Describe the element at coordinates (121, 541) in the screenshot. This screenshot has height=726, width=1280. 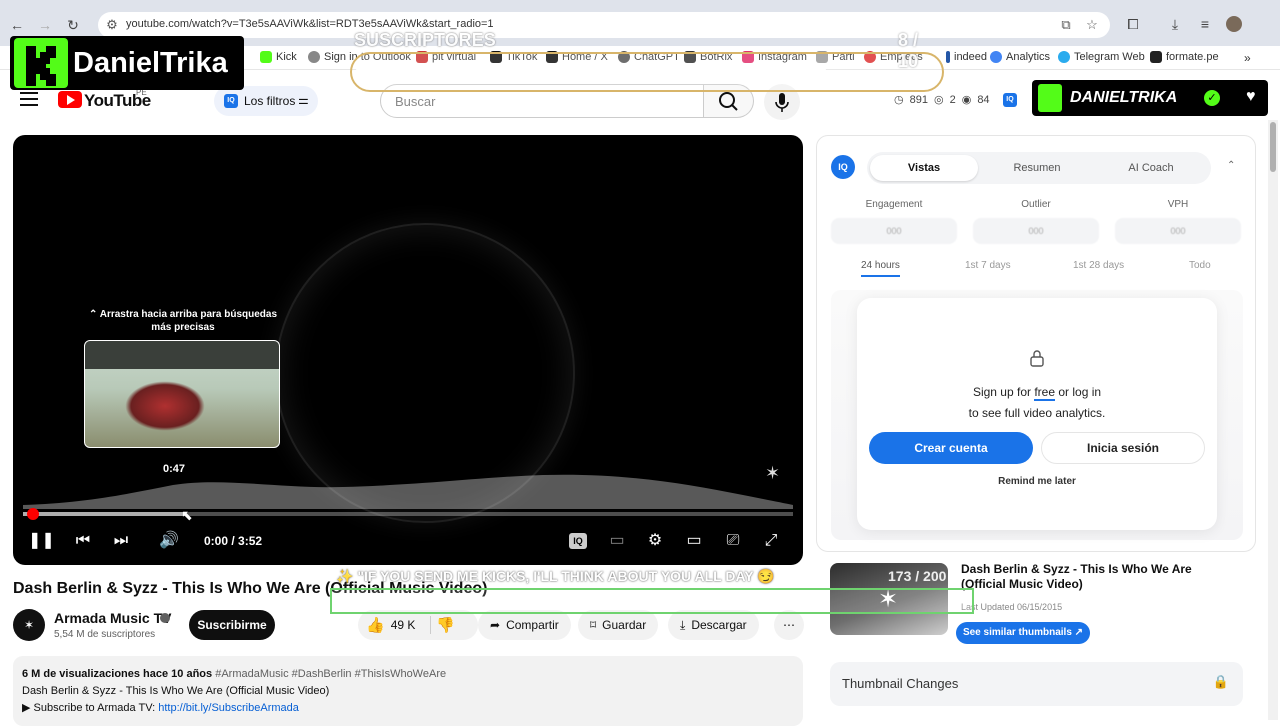
I see `next-icon: ⏭` at that location.